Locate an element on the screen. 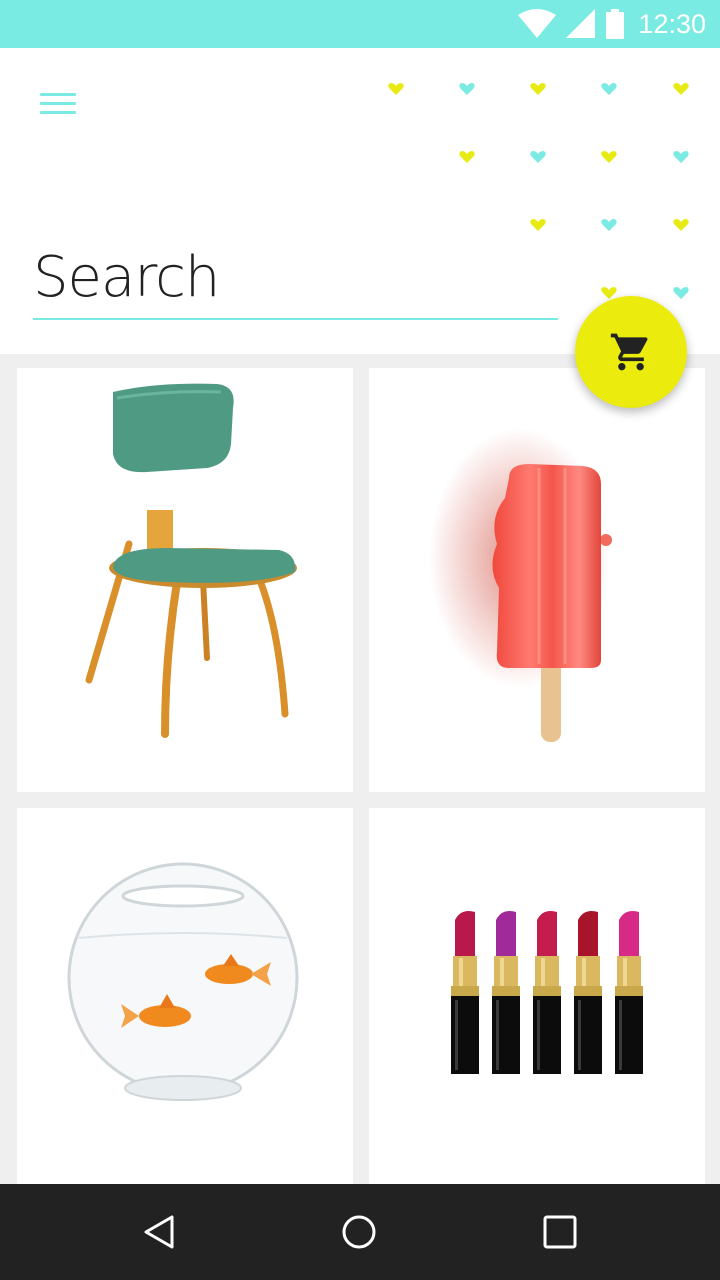  recents-icon is located at coordinates (560, 1232).